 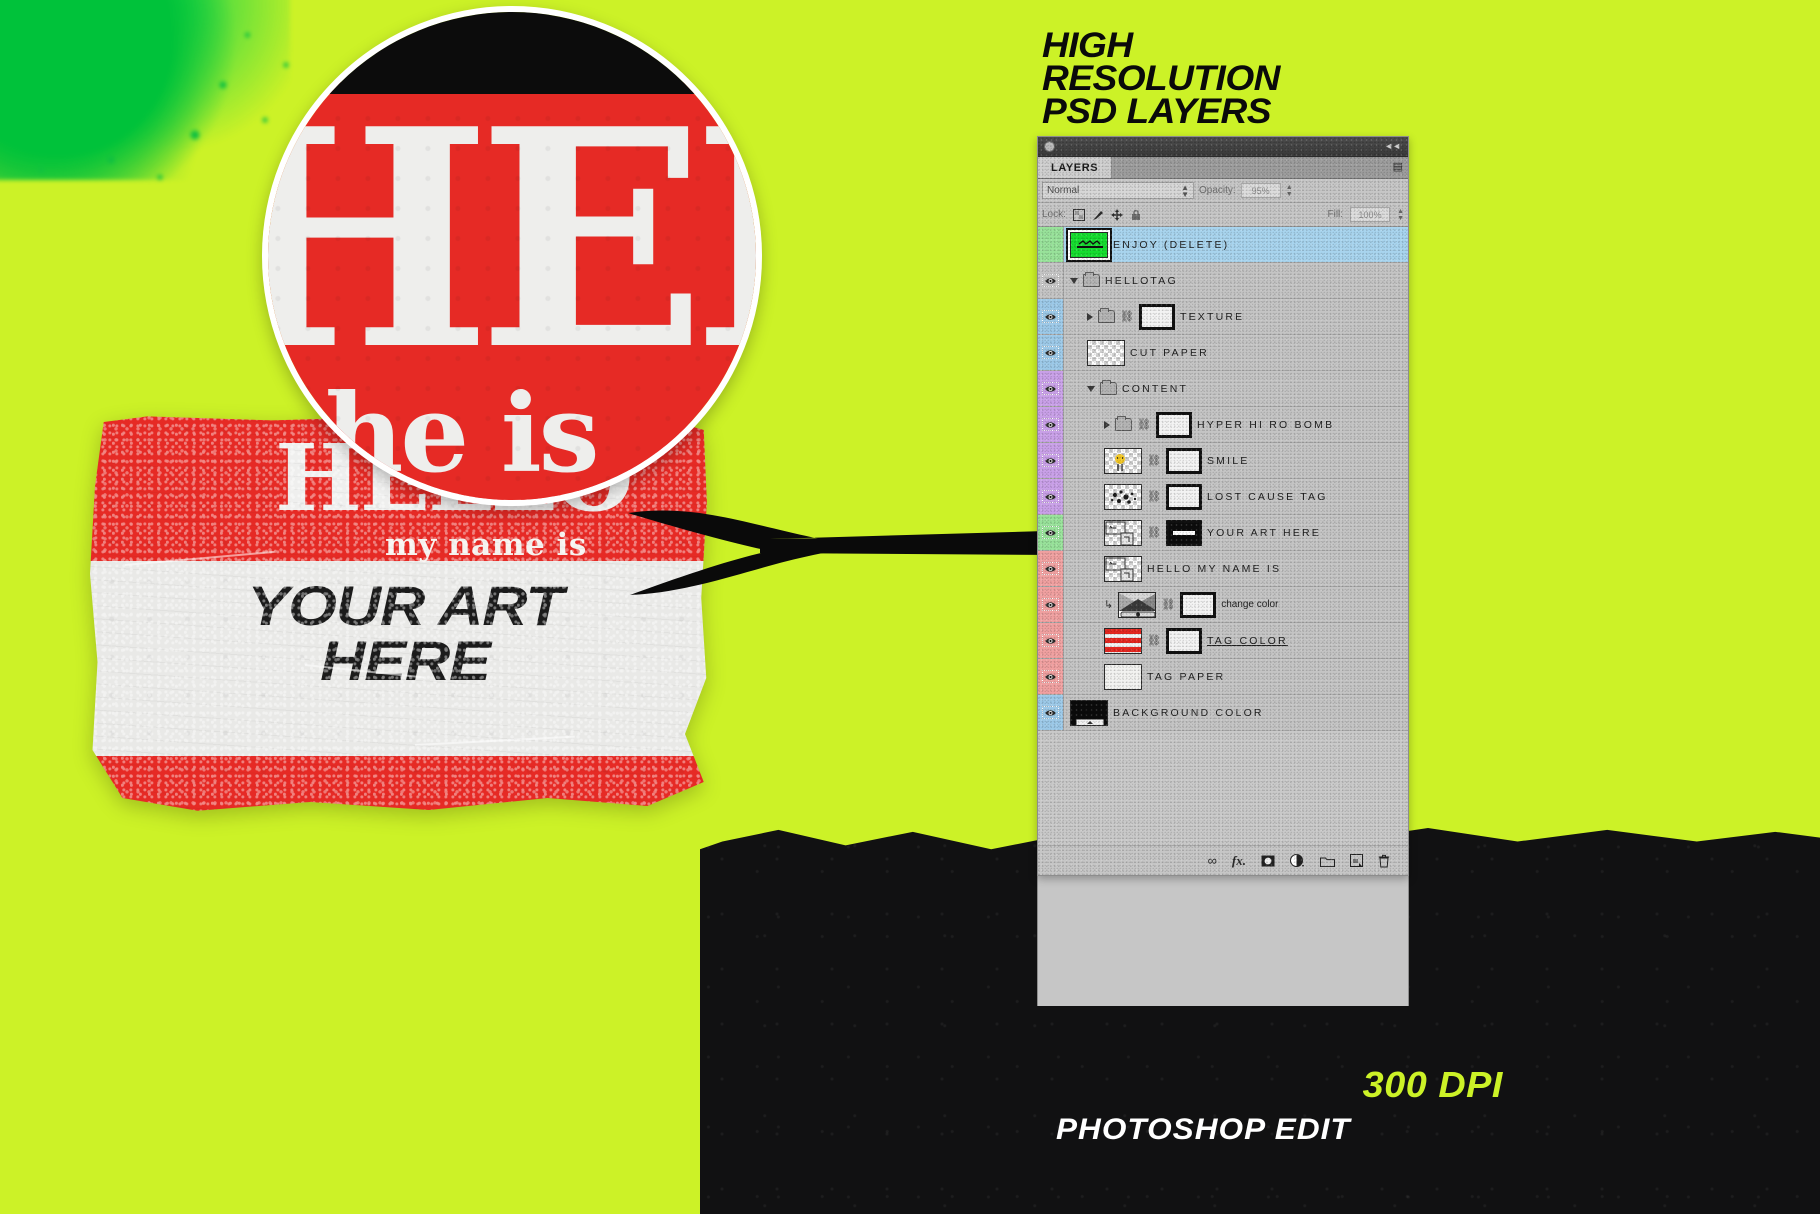 I want to click on brush-lock-icon, so click(x=1098, y=215).